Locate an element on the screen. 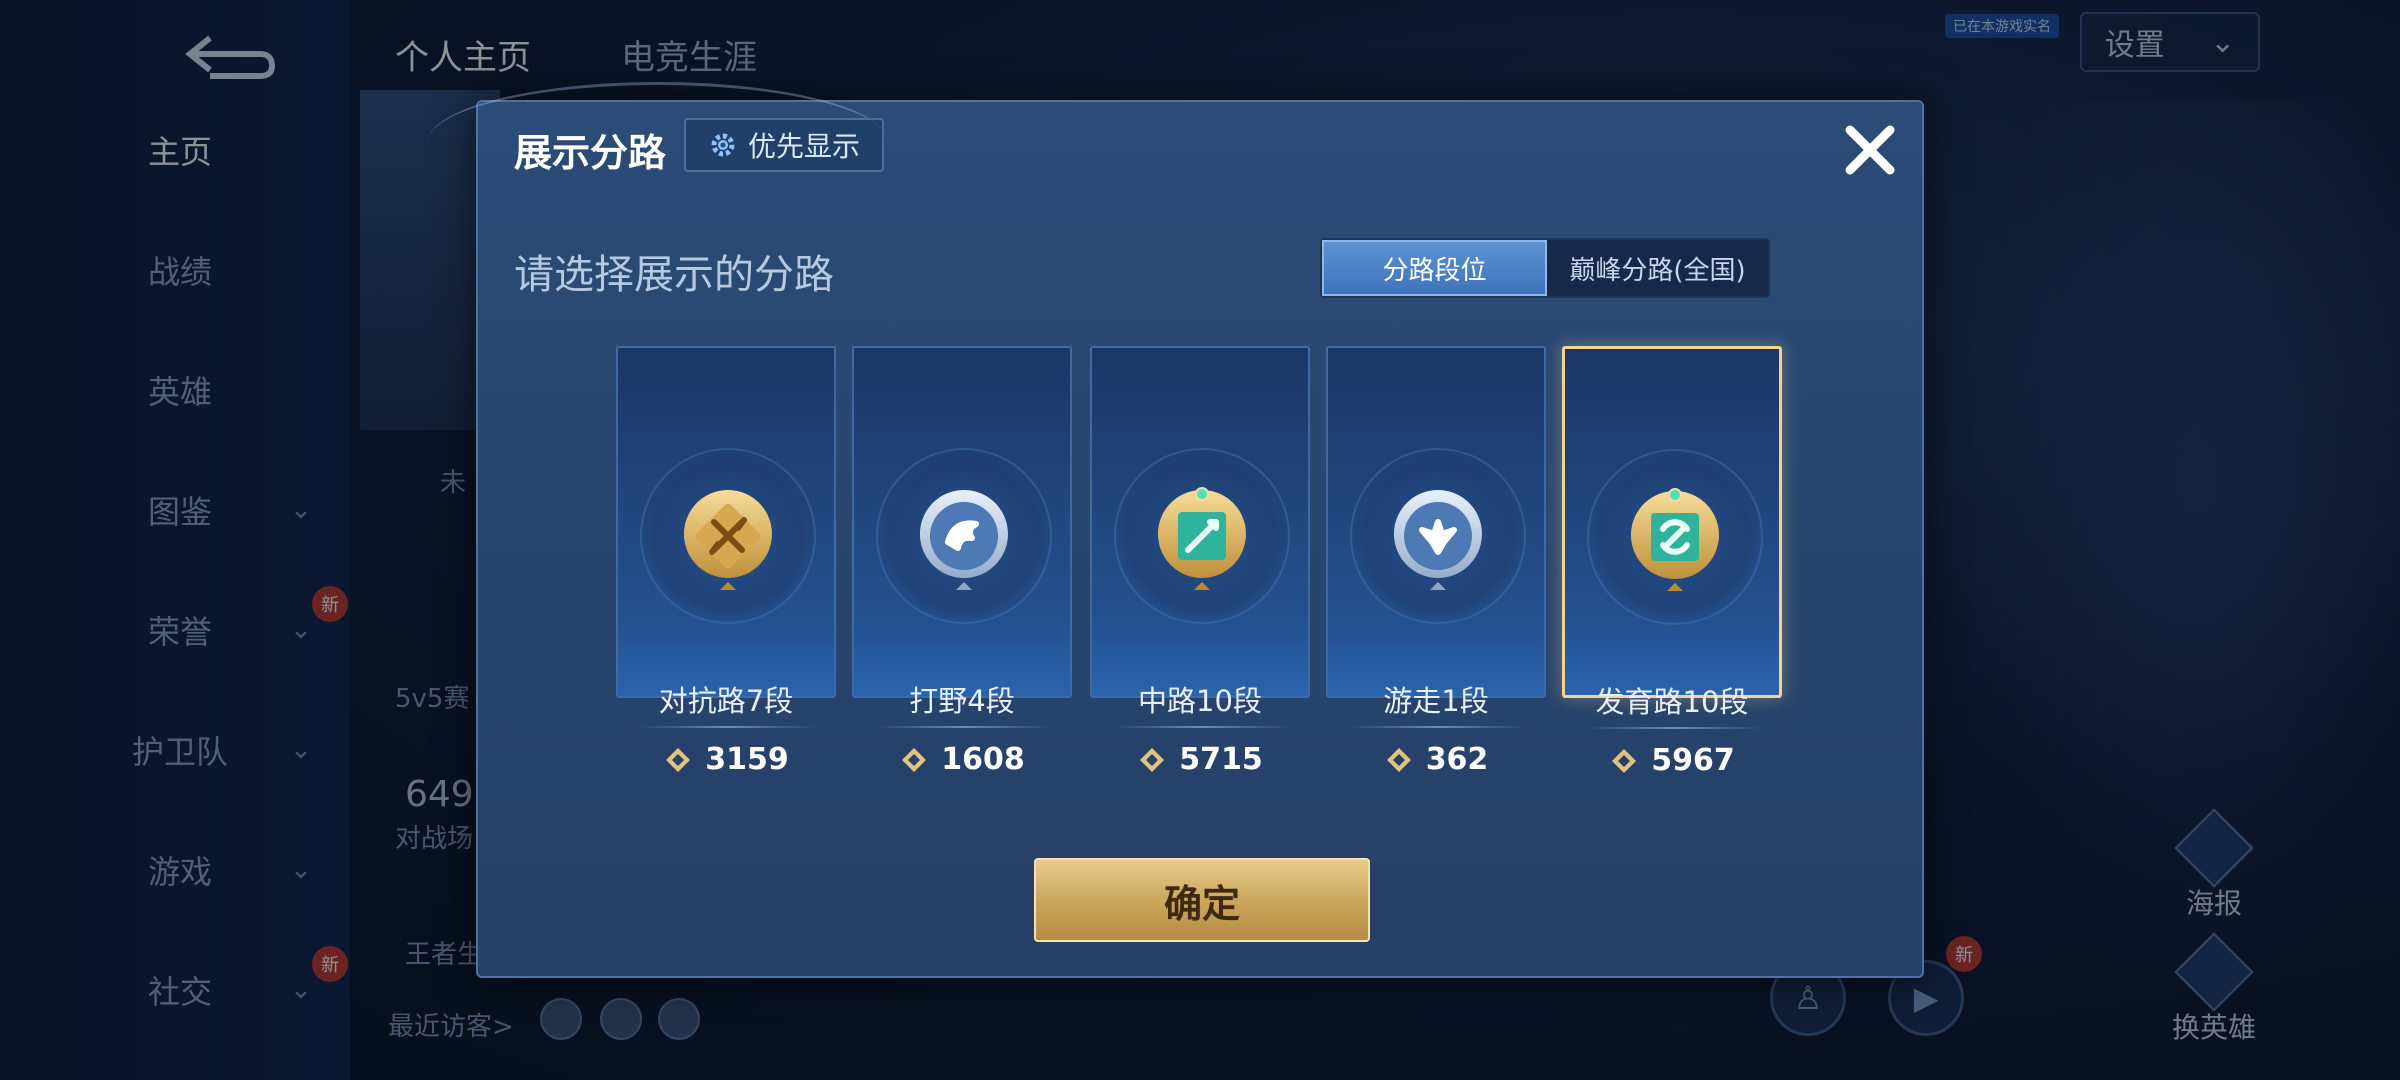 Image resolution: width=2400 pixels, height=1080 pixels. mid-lane-icon is located at coordinates (1201, 538).